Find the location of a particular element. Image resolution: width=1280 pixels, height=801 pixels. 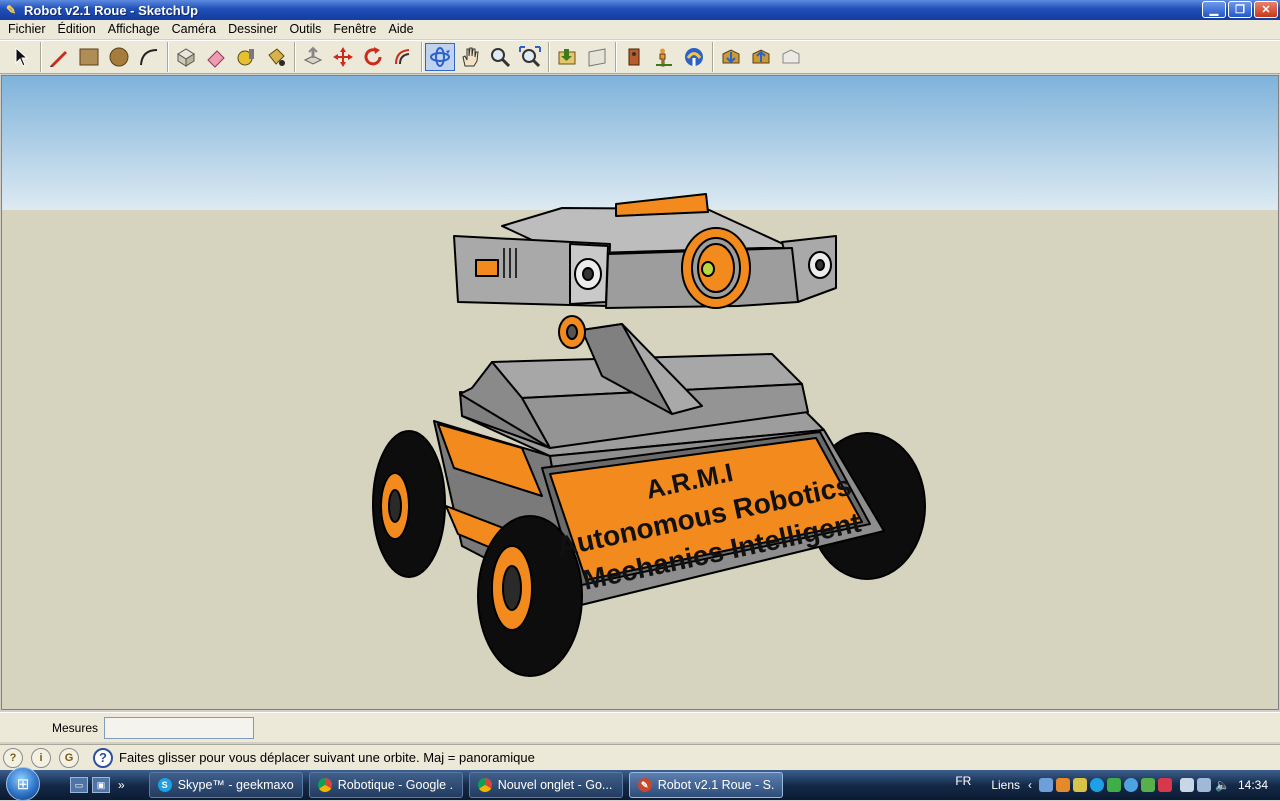

tray-shield-icon is located at coordinates (1080, 785).